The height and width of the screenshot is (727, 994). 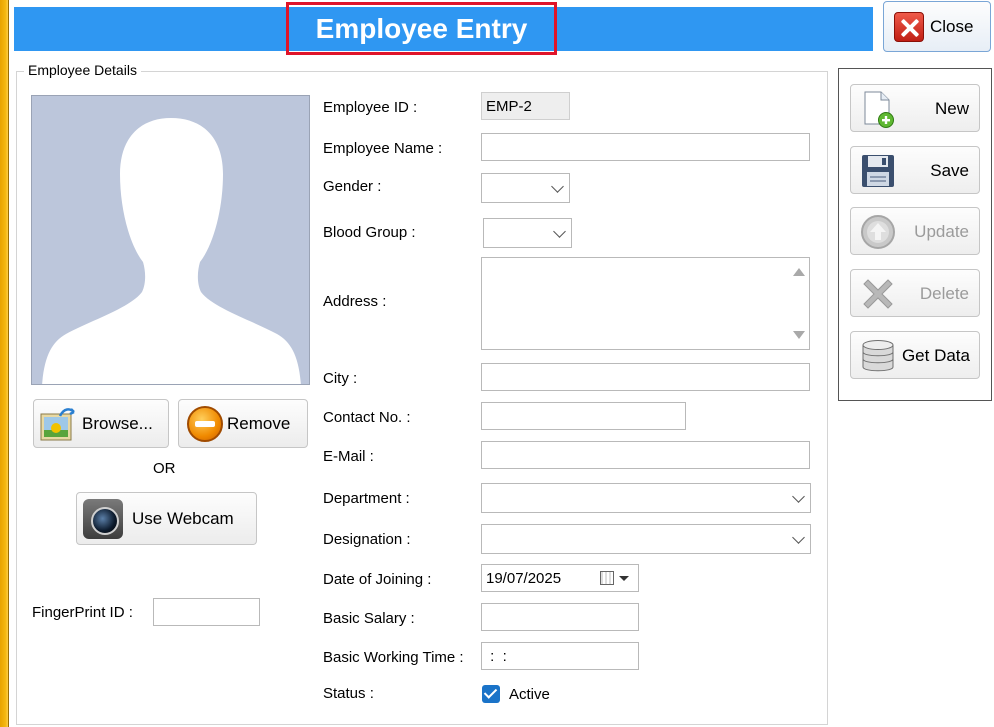 I want to click on active-checkbox-label: Active, so click(x=529, y=694).